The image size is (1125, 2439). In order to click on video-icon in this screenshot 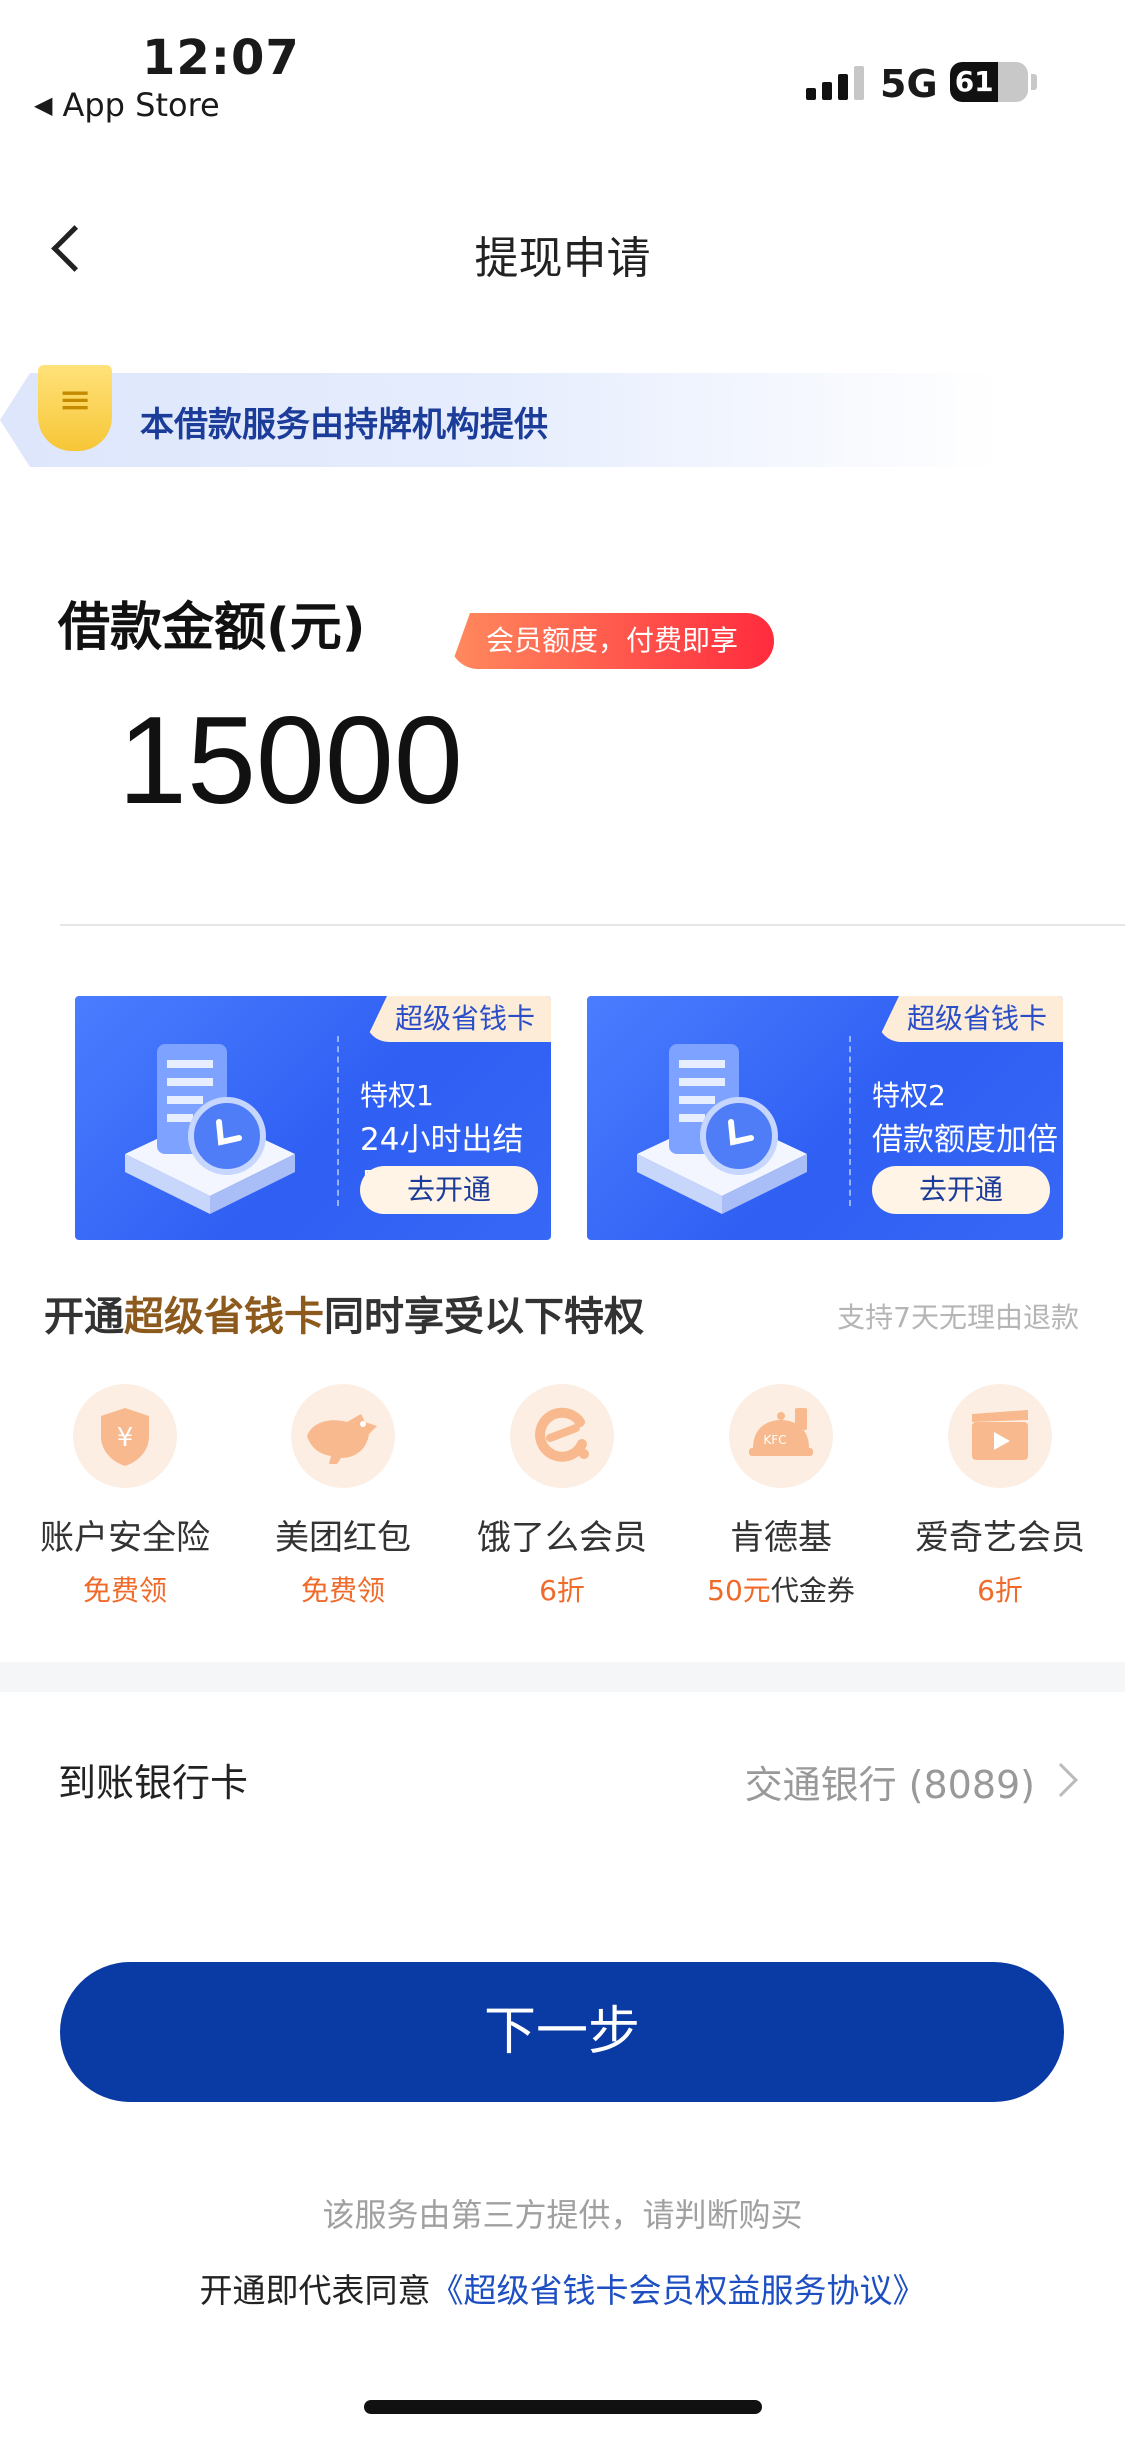, I will do `click(1000, 1436)`.